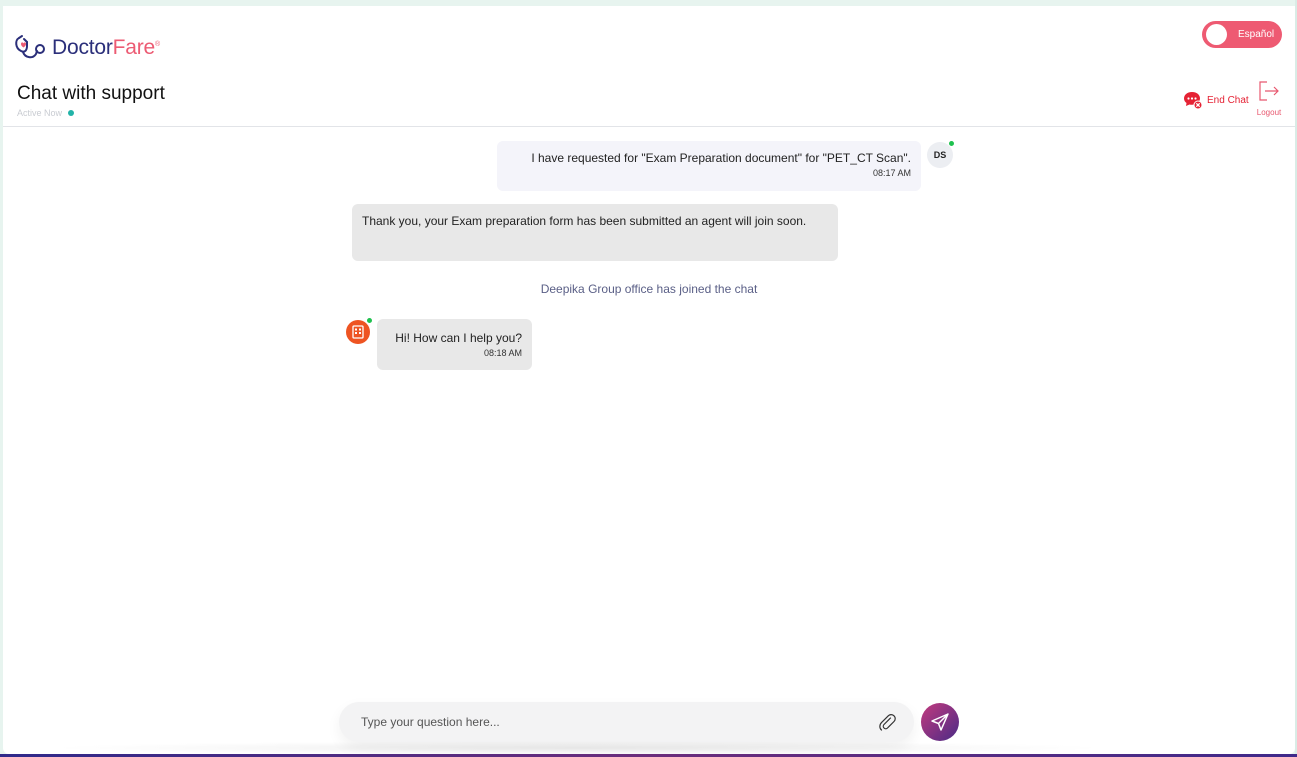  I want to click on user-initials: DS, so click(940, 155).